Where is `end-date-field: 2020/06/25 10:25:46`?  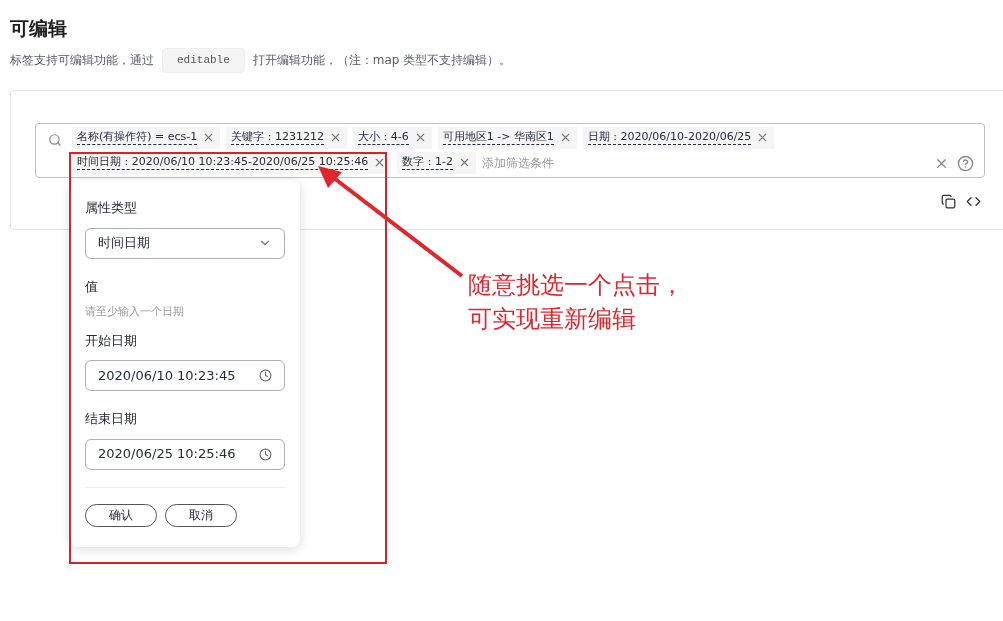
end-date-field: 2020/06/25 10:25:46 is located at coordinates (185, 454).